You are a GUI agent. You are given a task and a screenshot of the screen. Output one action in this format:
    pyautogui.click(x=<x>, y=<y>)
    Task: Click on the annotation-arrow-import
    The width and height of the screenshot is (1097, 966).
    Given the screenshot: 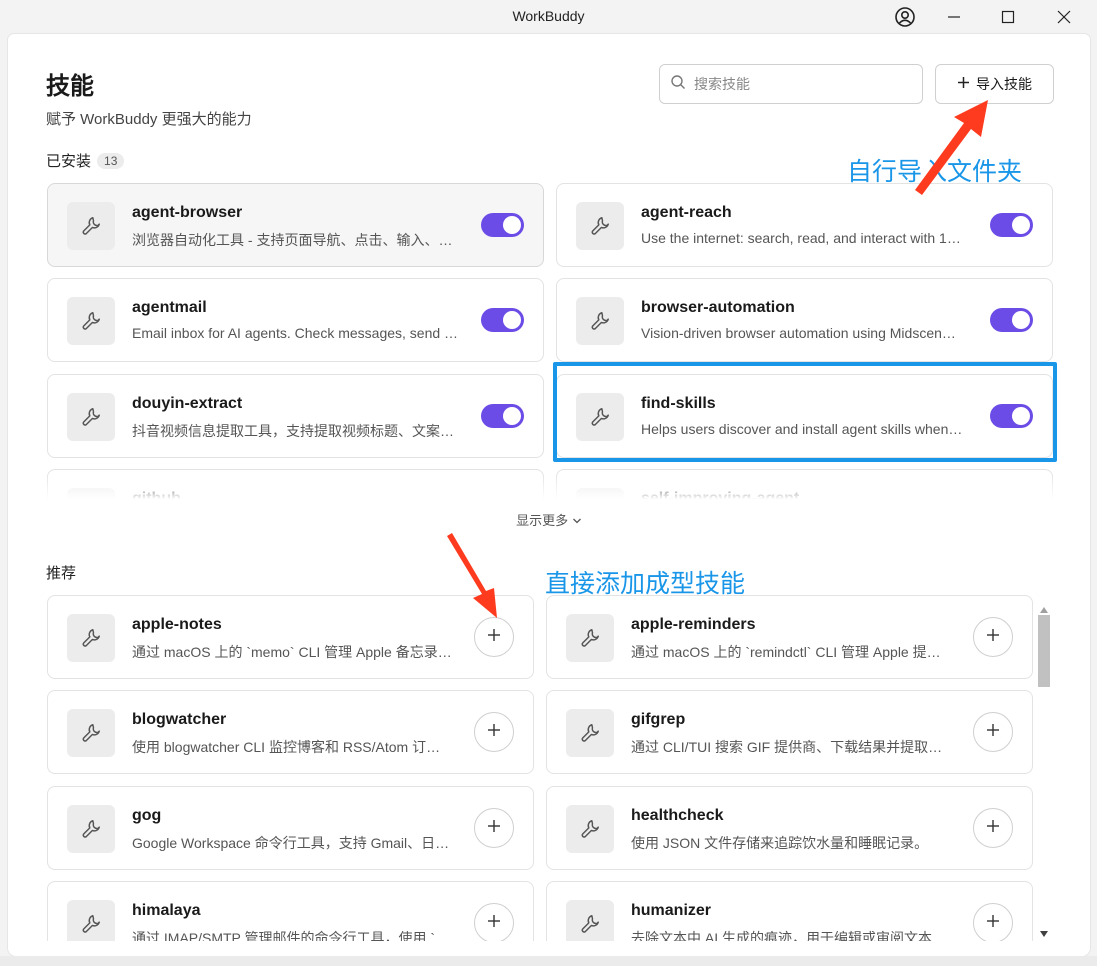 What is the action you would take?
    pyautogui.click(x=951, y=147)
    